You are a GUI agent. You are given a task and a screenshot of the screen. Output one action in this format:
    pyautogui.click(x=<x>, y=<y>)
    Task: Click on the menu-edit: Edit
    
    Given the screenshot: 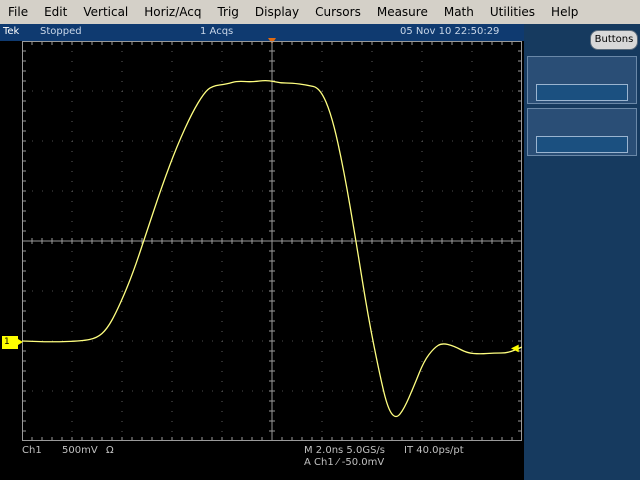 What is the action you would take?
    pyautogui.click(x=55, y=12)
    